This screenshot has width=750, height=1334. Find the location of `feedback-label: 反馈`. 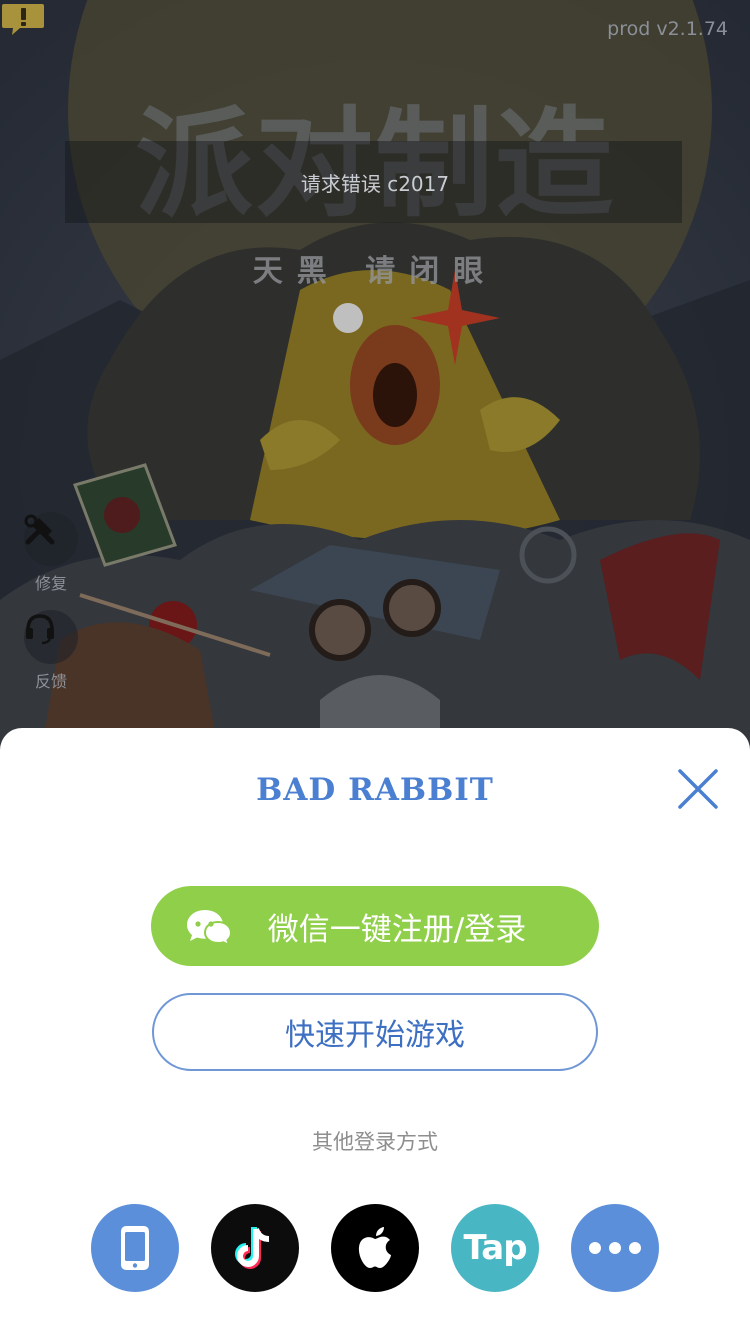

feedback-label: 反馈 is located at coordinates (50, 681).